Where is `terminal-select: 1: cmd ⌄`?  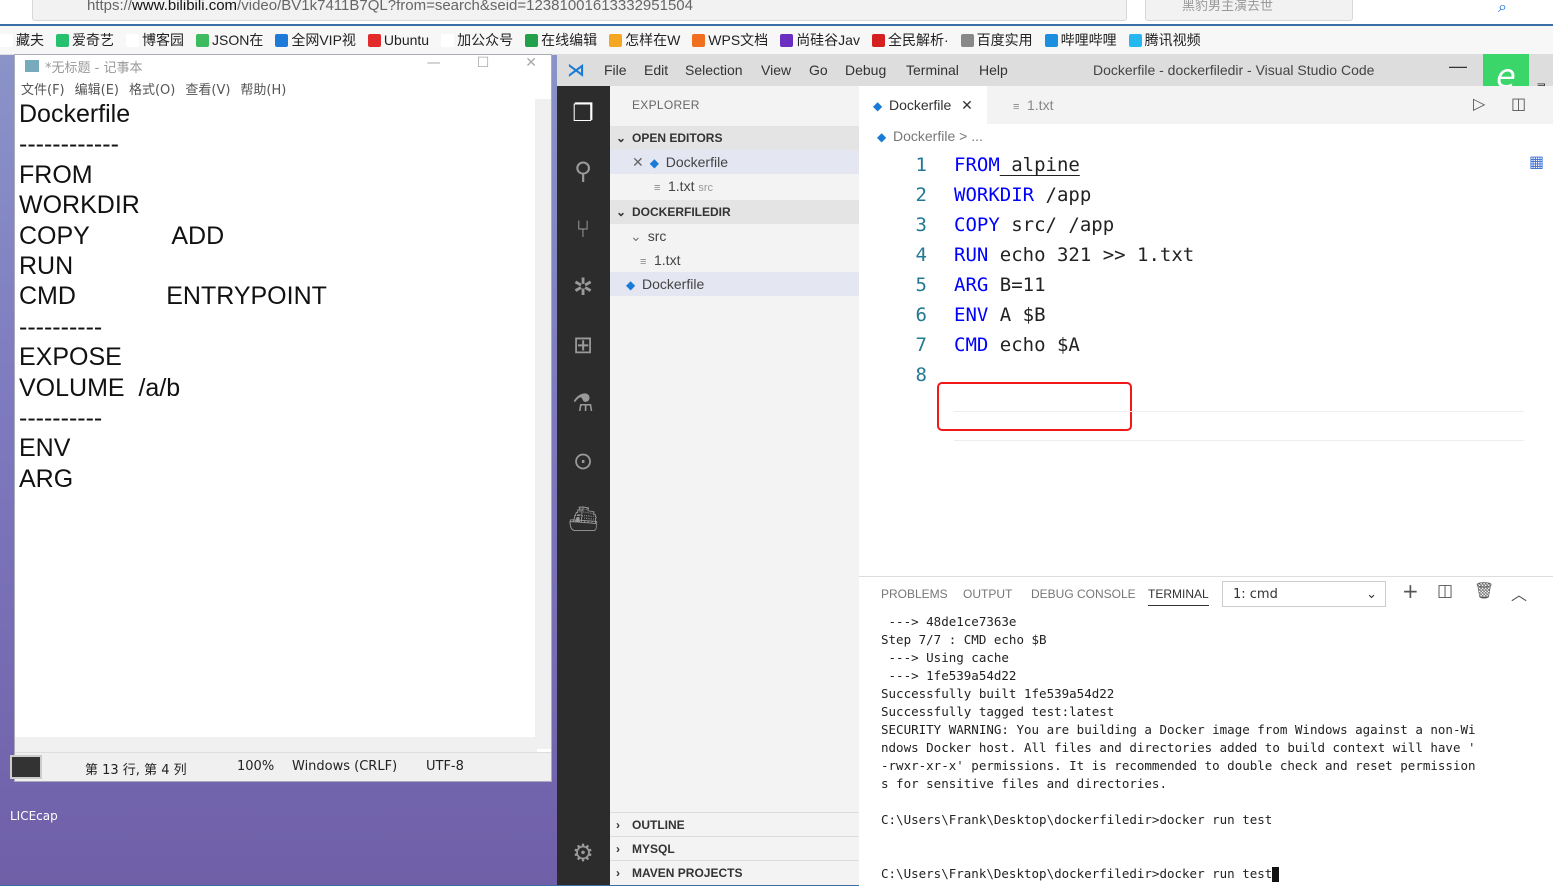
terminal-select: 1: cmd ⌄ is located at coordinates (1304, 594).